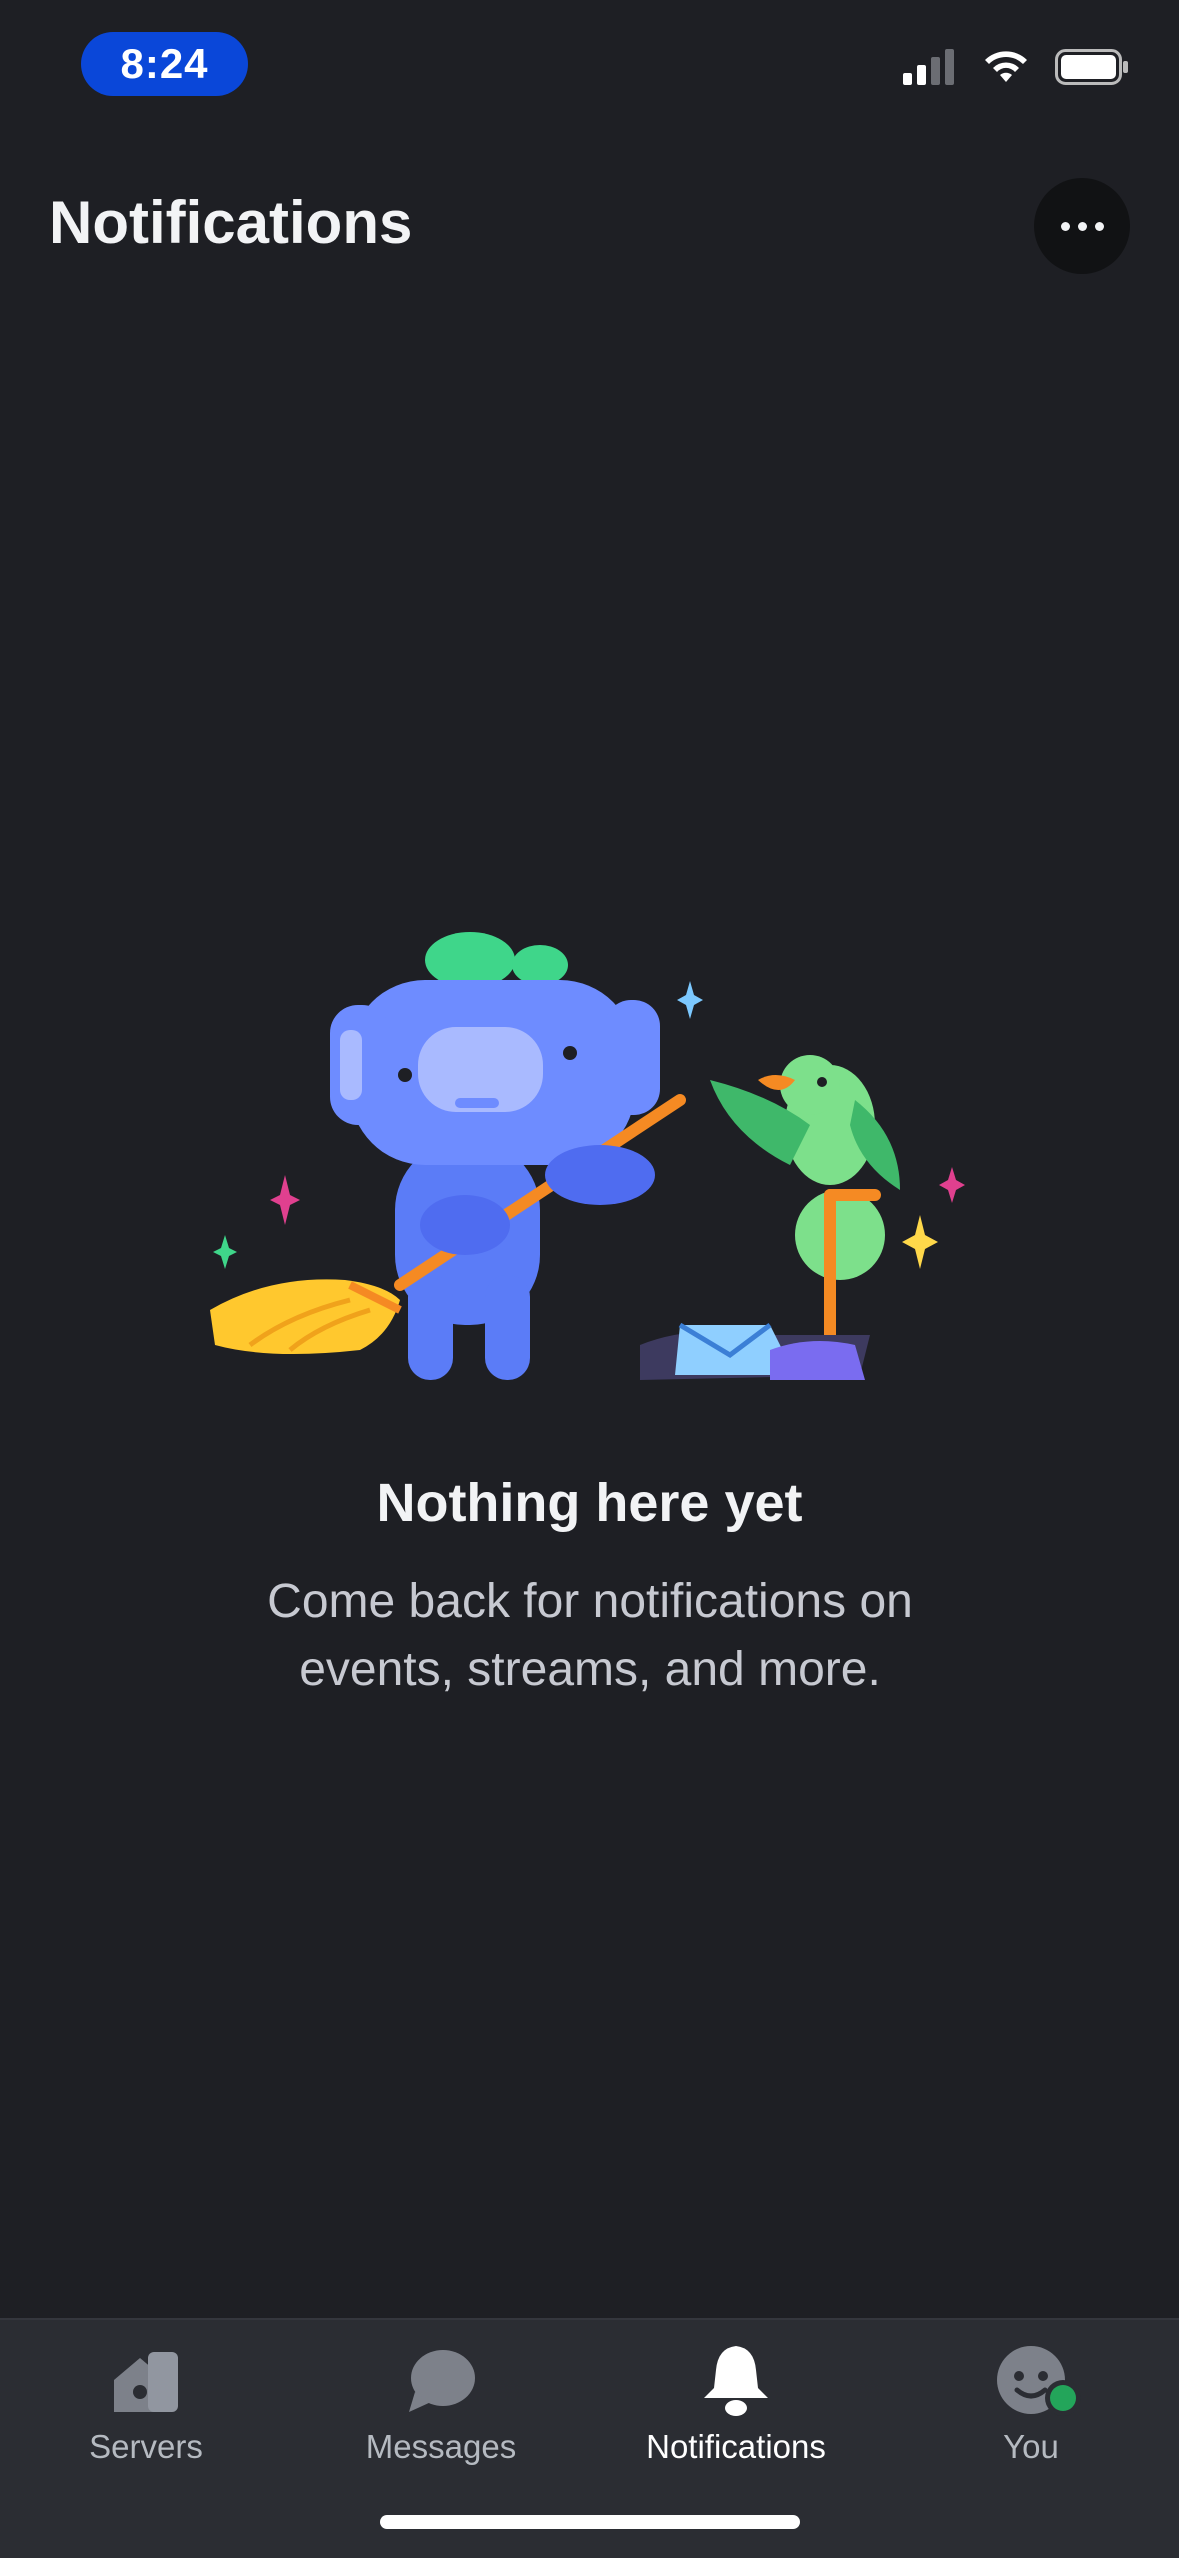  What do you see at coordinates (589, 1503) in the screenshot?
I see `empty-state-title: Nothing here yet` at bounding box center [589, 1503].